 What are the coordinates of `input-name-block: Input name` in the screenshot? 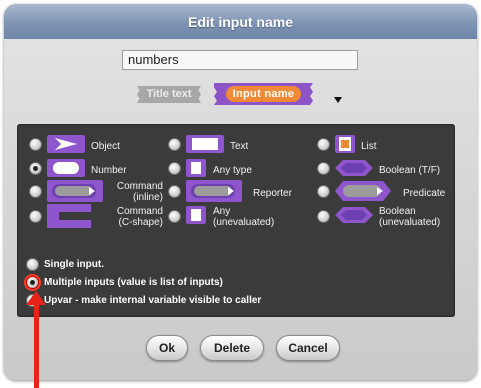 It's located at (263, 94).